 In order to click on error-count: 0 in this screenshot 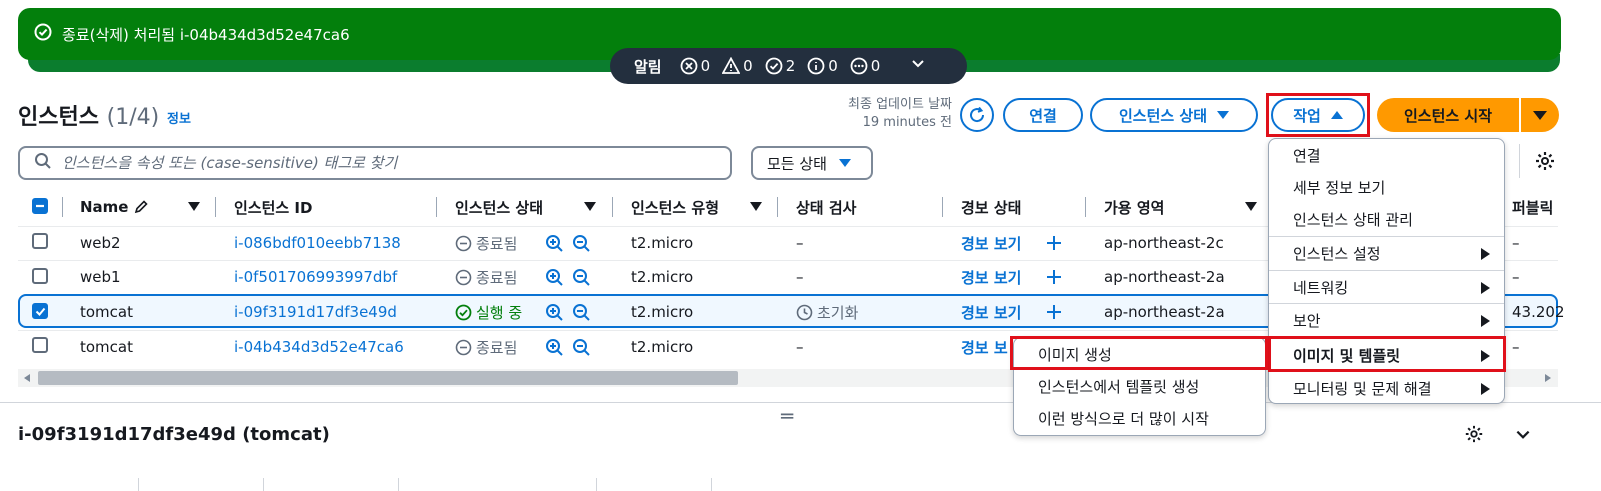, I will do `click(695, 66)`.